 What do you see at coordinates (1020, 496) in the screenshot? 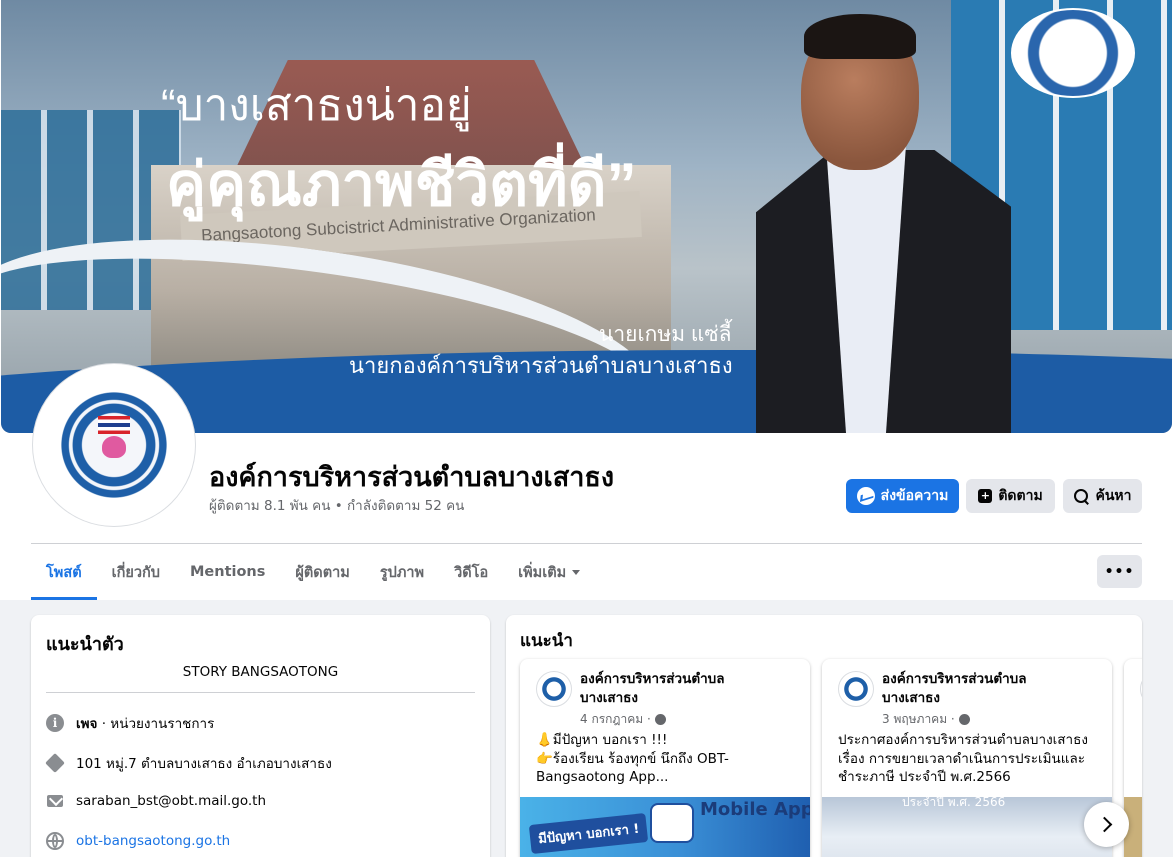
I see `follow-label: ติดตาม` at bounding box center [1020, 496].